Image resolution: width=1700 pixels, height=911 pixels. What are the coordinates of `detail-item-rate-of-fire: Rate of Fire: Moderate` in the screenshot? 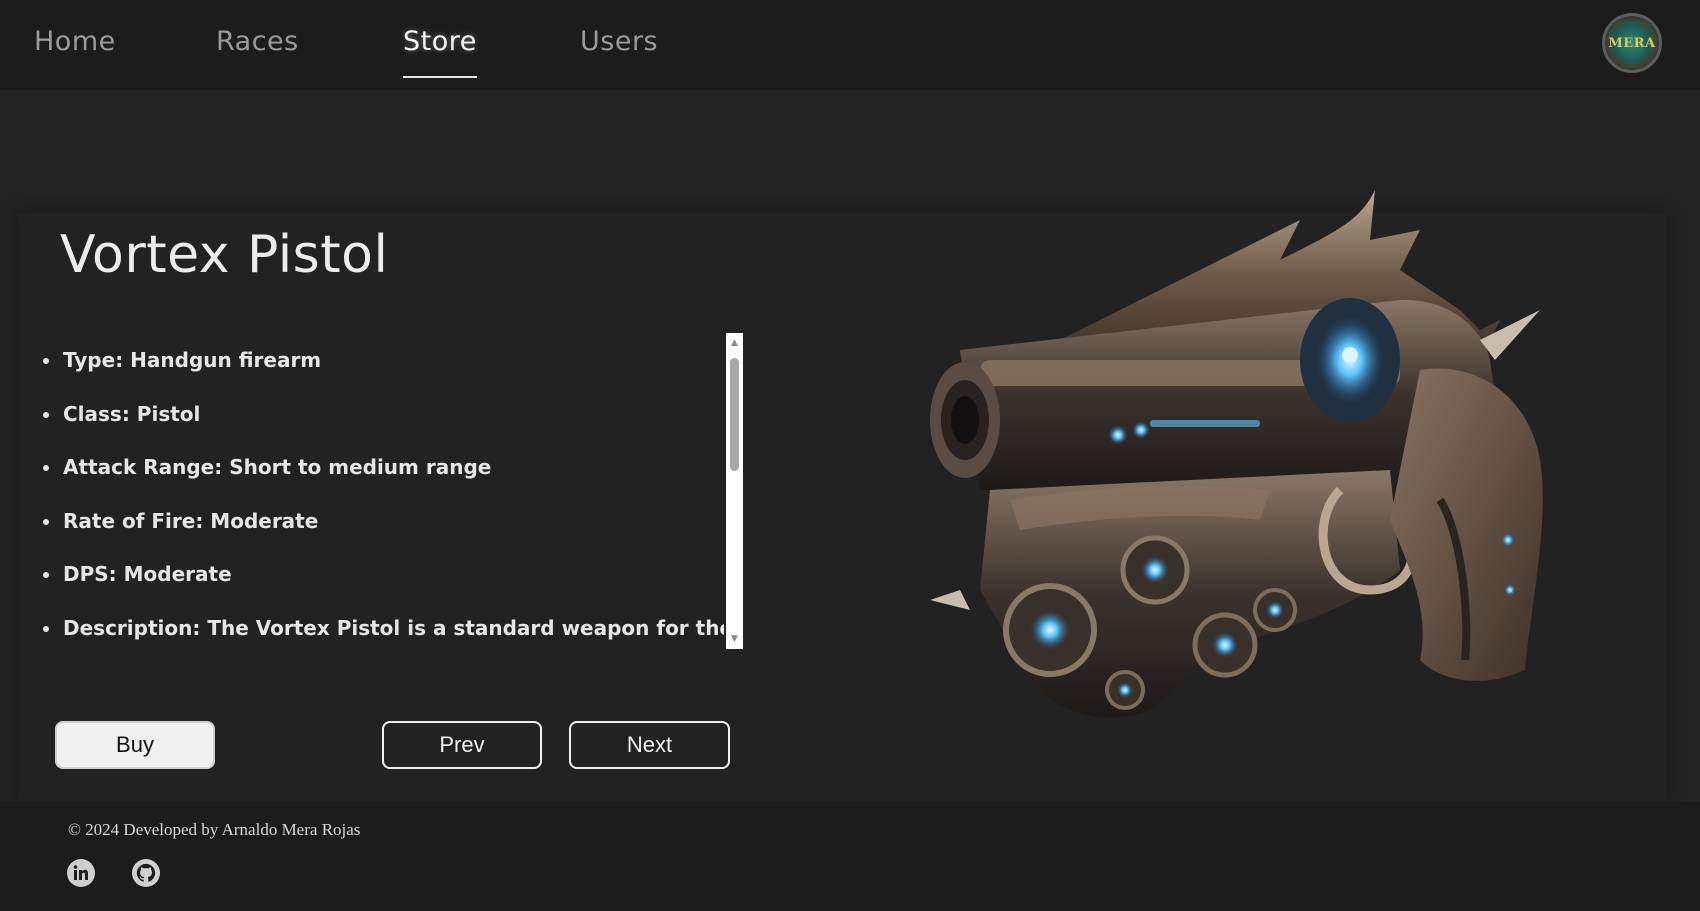 It's located at (377, 521).